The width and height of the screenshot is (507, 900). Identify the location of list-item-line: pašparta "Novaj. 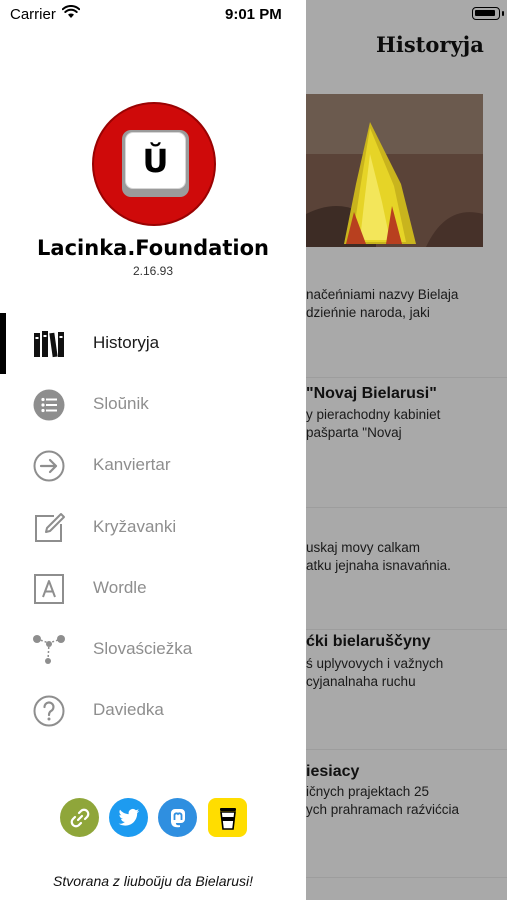
(354, 432).